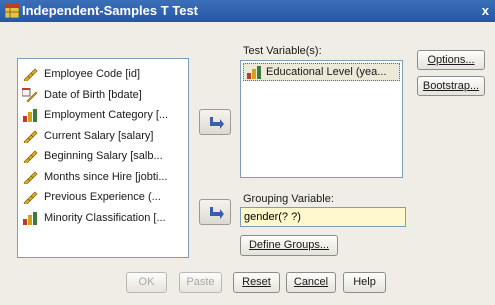 The height and width of the screenshot is (305, 495). I want to click on date-scale-icon, so click(30, 94).